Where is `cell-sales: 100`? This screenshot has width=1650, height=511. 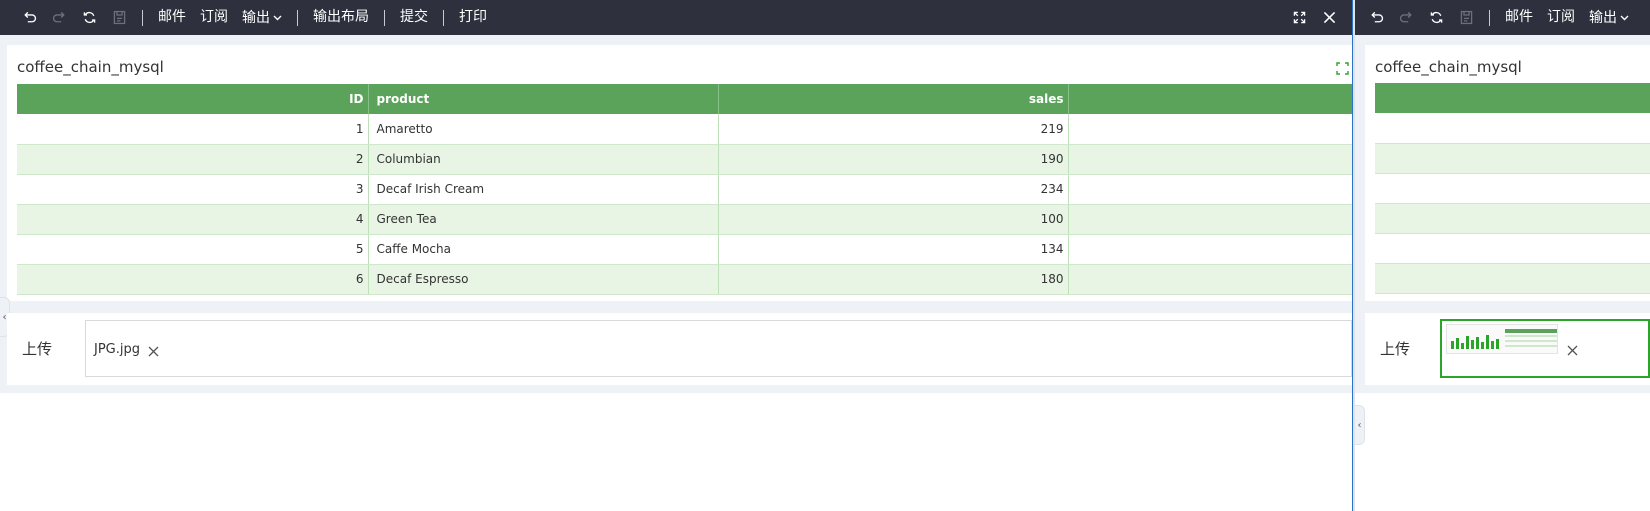 cell-sales: 100 is located at coordinates (893, 219).